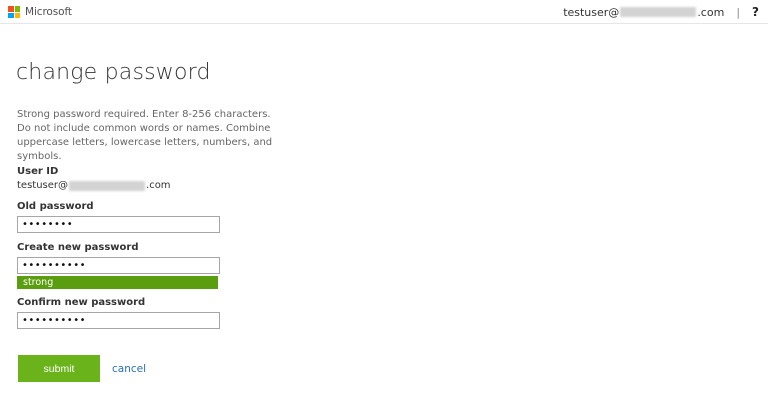 The width and height of the screenshot is (768, 401). What do you see at coordinates (591, 12) in the screenshot?
I see `account-email-prefix: testuser@` at bounding box center [591, 12].